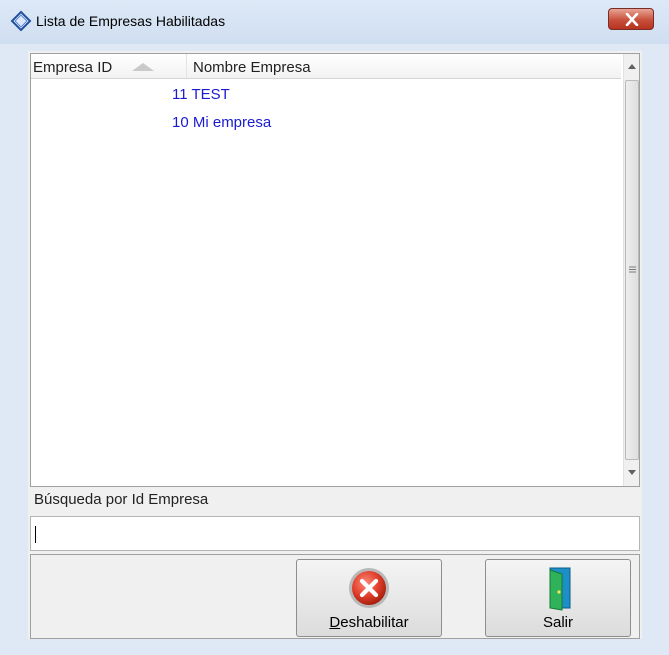 The width and height of the screenshot is (669, 655). I want to click on title-bar: Lista de Empresas Habilitadas, so click(334, 22).